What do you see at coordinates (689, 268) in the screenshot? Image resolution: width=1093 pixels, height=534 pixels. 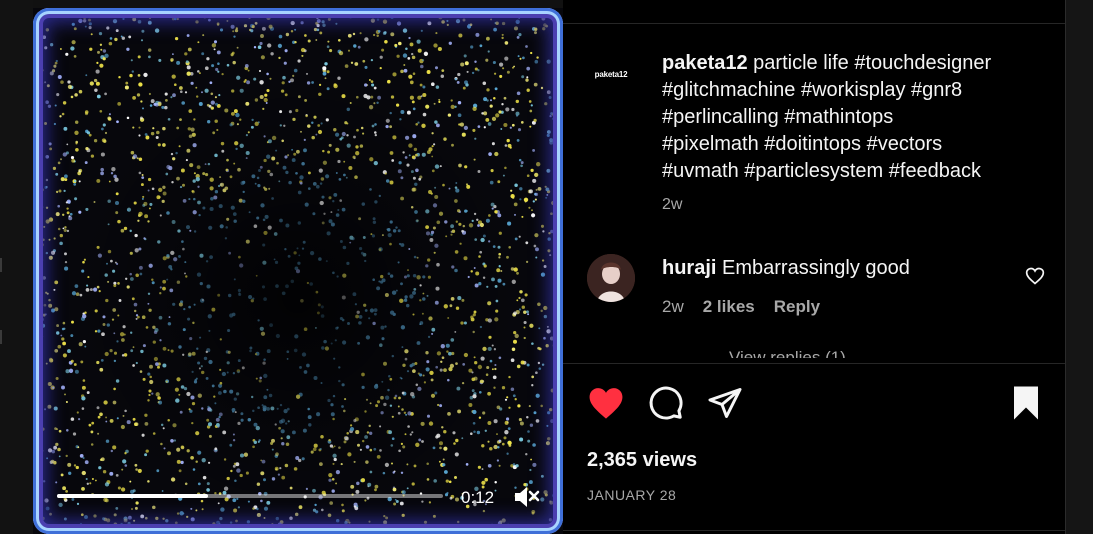 I see `commenter-username: huraji` at bounding box center [689, 268].